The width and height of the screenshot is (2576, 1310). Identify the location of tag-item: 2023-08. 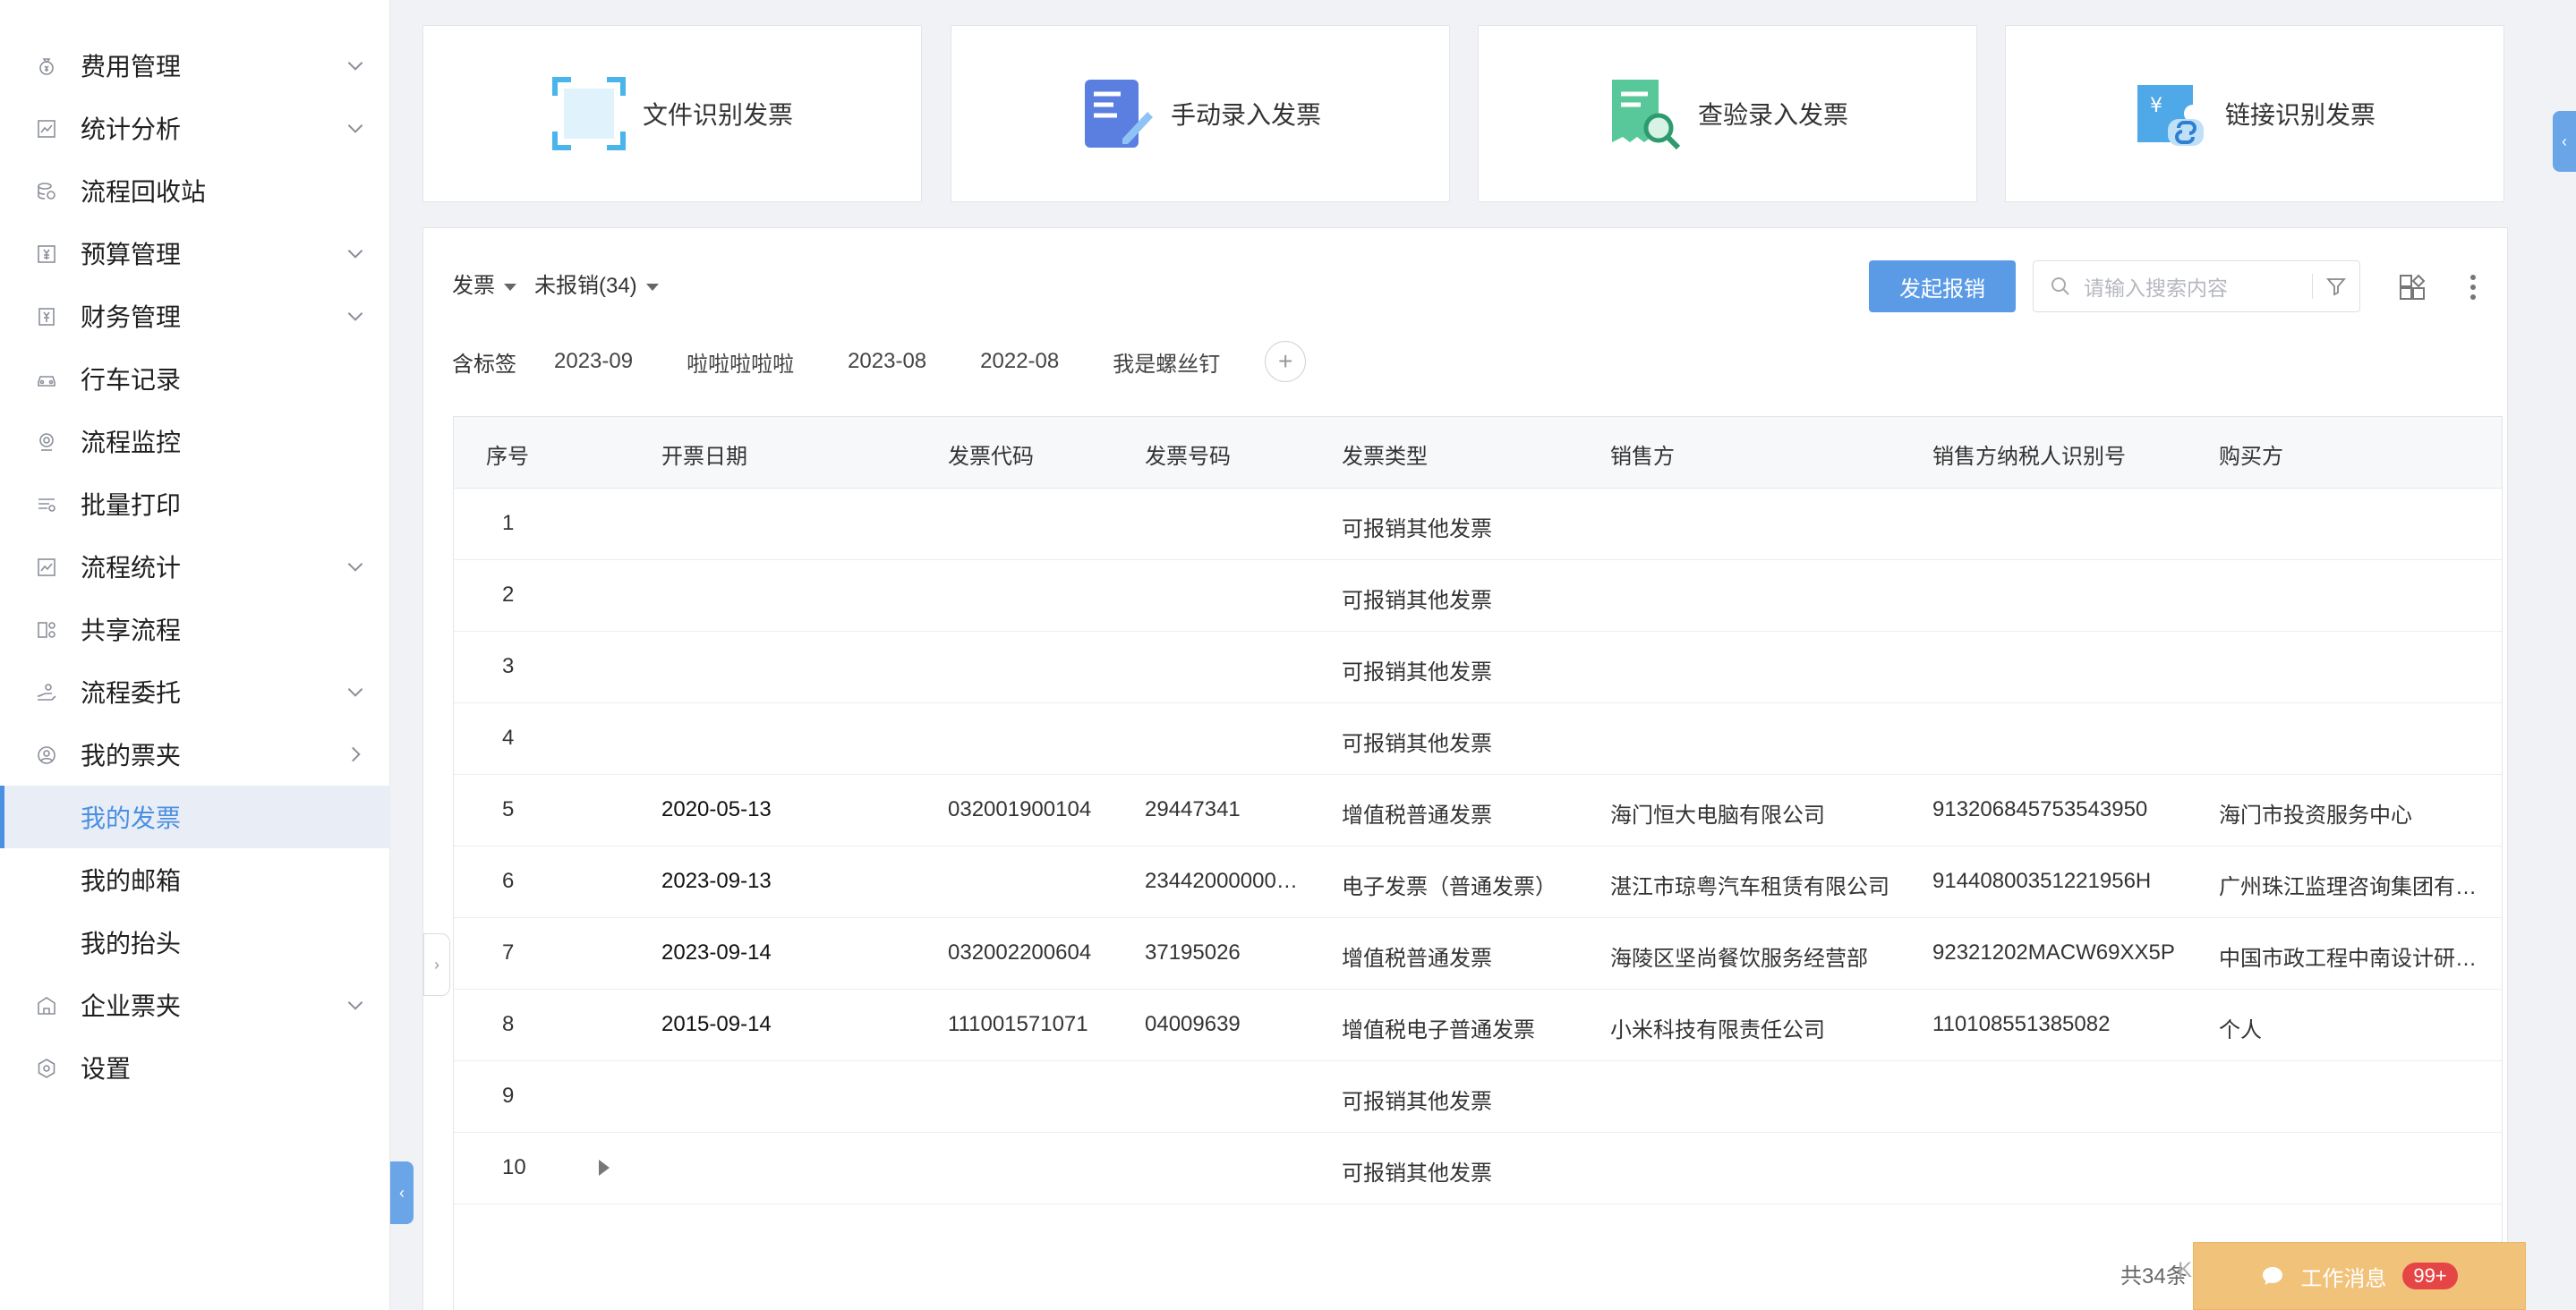
(887, 361).